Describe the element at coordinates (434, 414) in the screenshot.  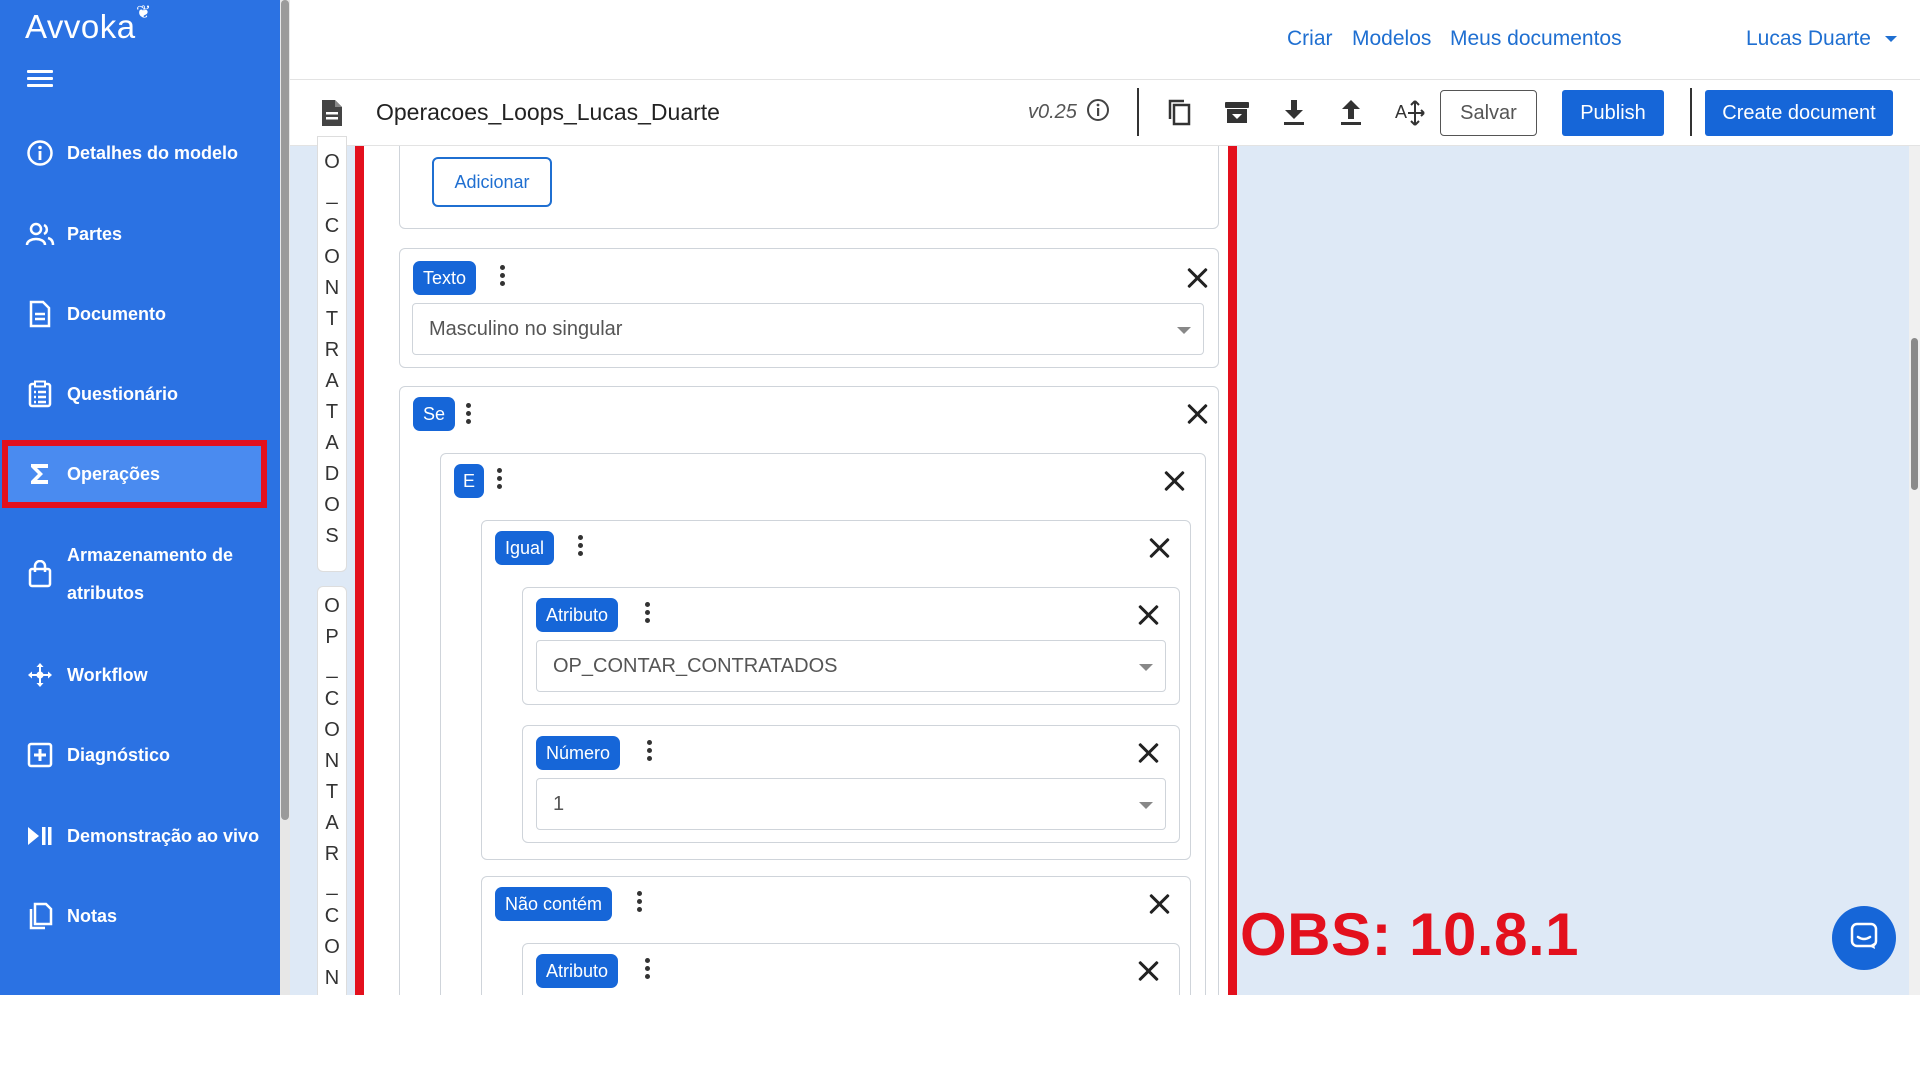
I see `se-tag: Se` at that location.